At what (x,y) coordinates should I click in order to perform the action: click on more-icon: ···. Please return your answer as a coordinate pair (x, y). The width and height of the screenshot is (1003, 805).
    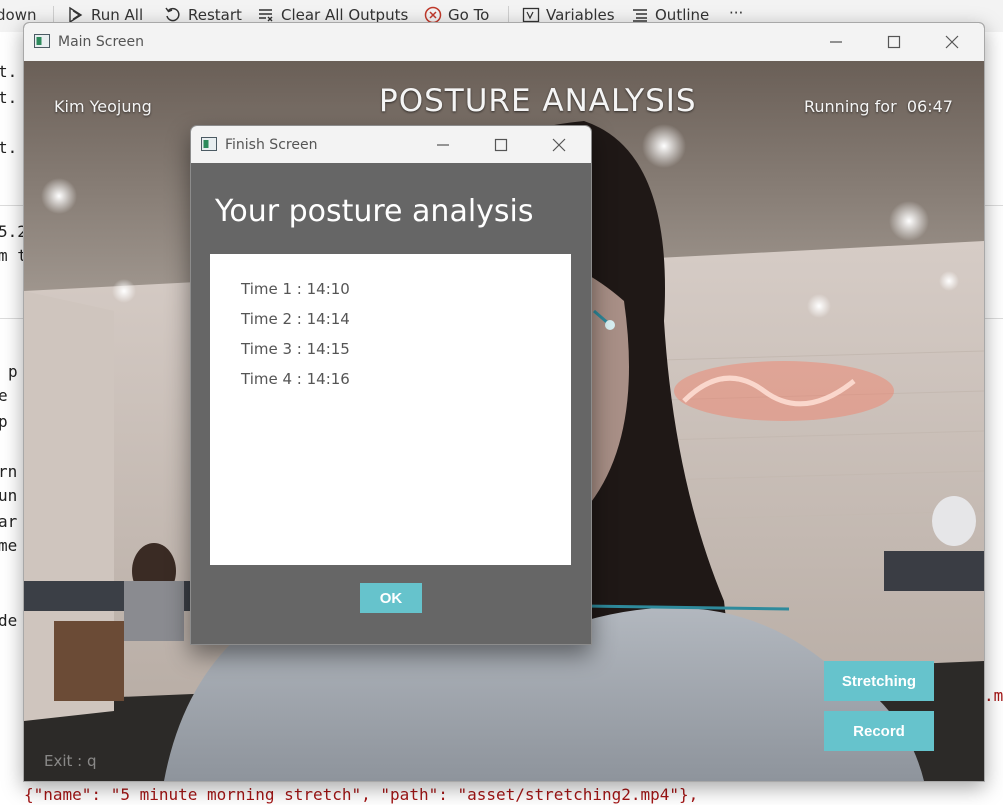
    Looking at the image, I should click on (736, 13).